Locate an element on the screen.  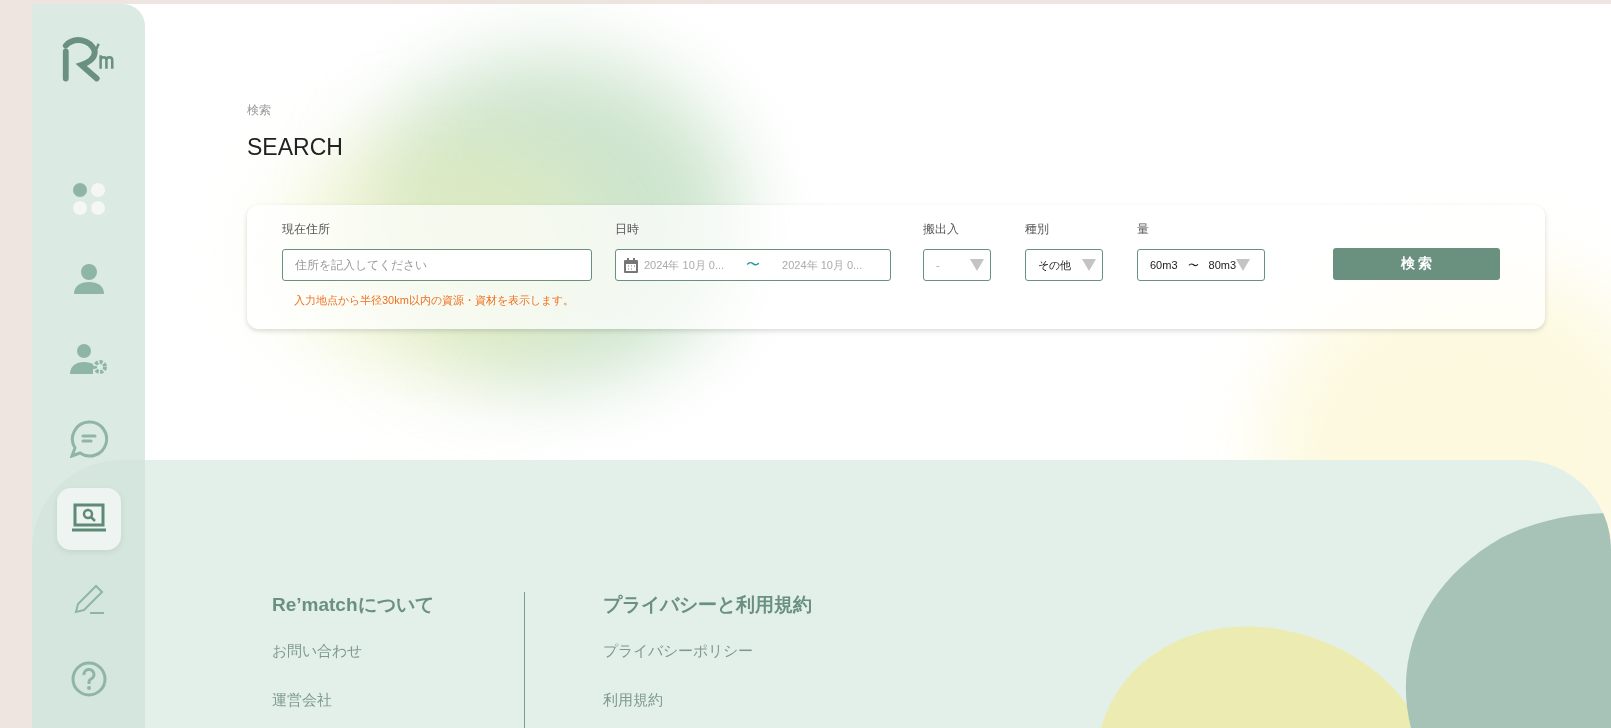
chat-bubble-icon is located at coordinates (88, 439).